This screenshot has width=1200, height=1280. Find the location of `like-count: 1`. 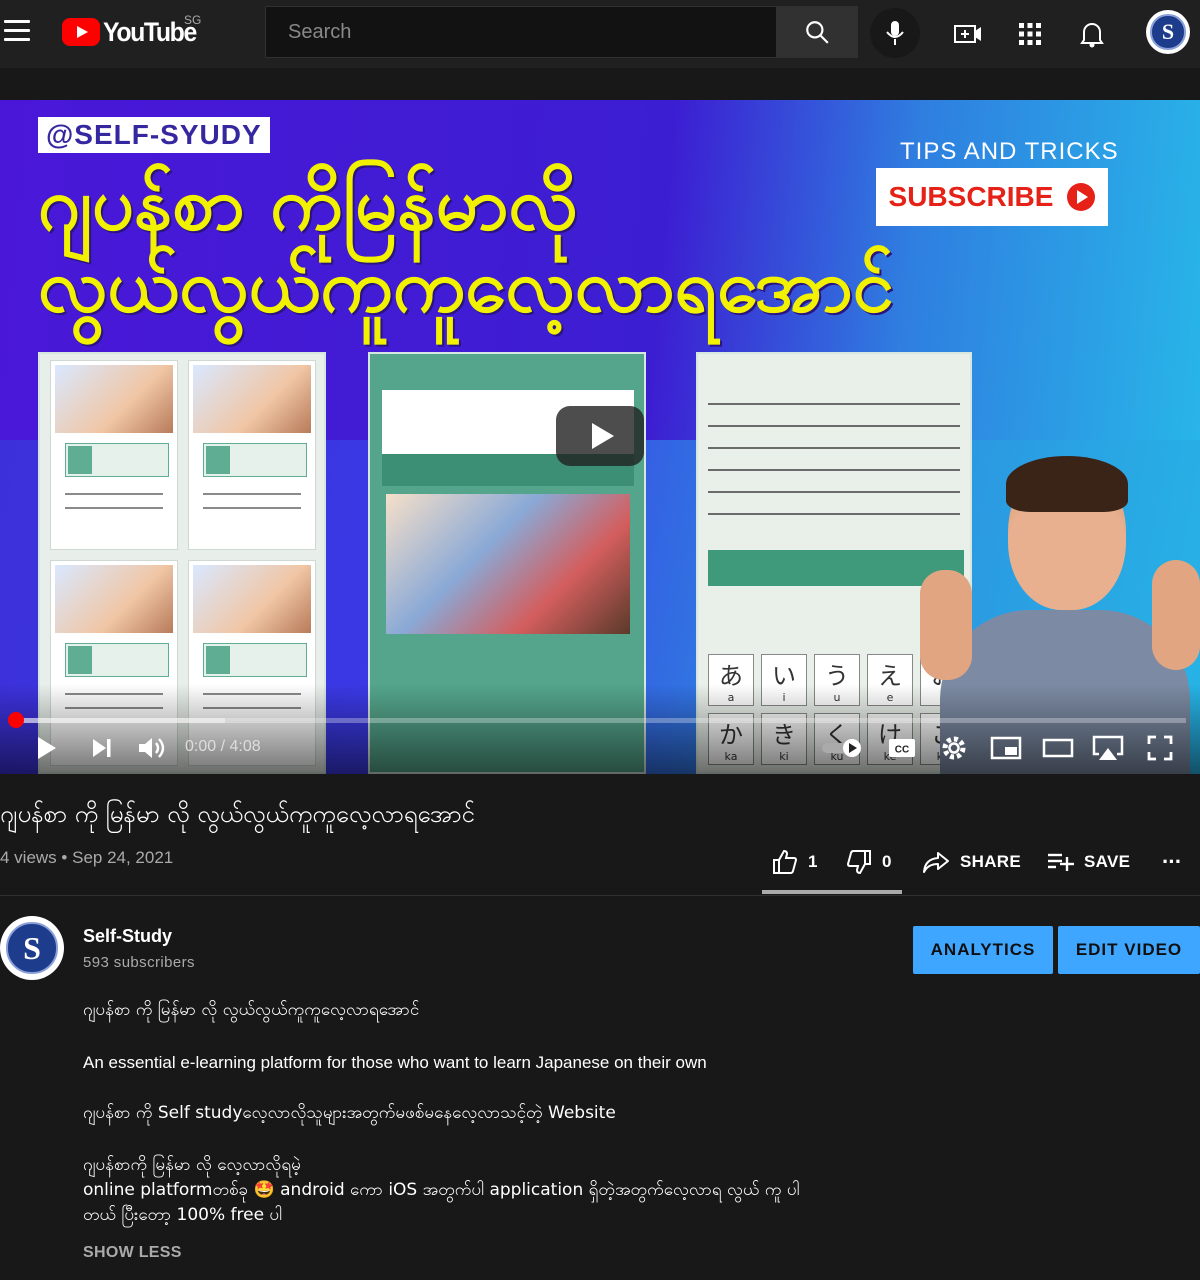

like-count: 1 is located at coordinates (813, 861).